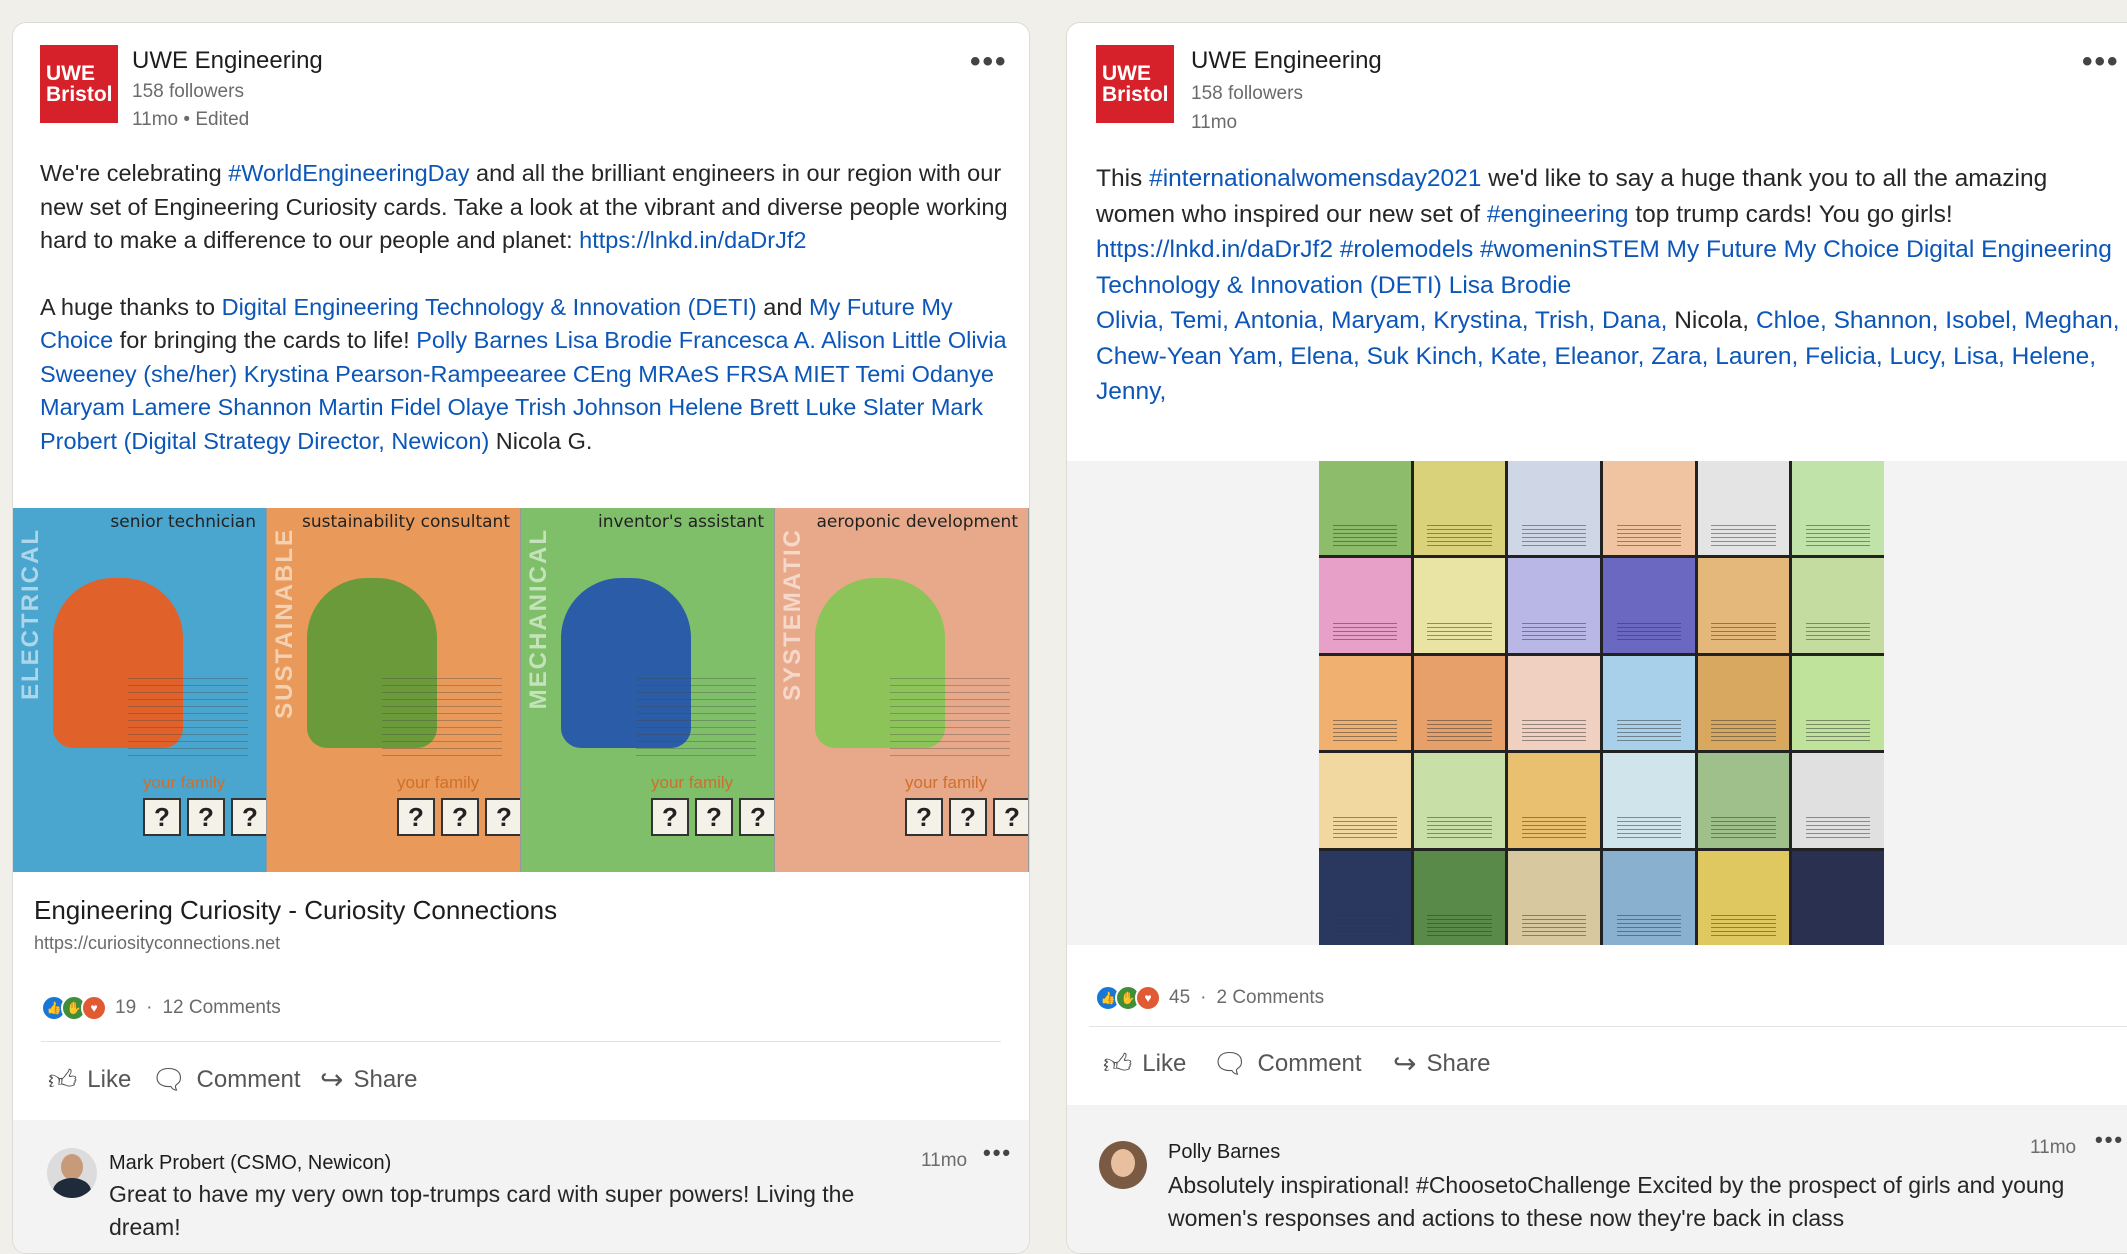 The height and width of the screenshot is (1254, 2127). Describe the element at coordinates (1209, 998) in the screenshot. I see `reactions-summary: 👍 ✋ ♥ 45 · 2 Comments` at that location.